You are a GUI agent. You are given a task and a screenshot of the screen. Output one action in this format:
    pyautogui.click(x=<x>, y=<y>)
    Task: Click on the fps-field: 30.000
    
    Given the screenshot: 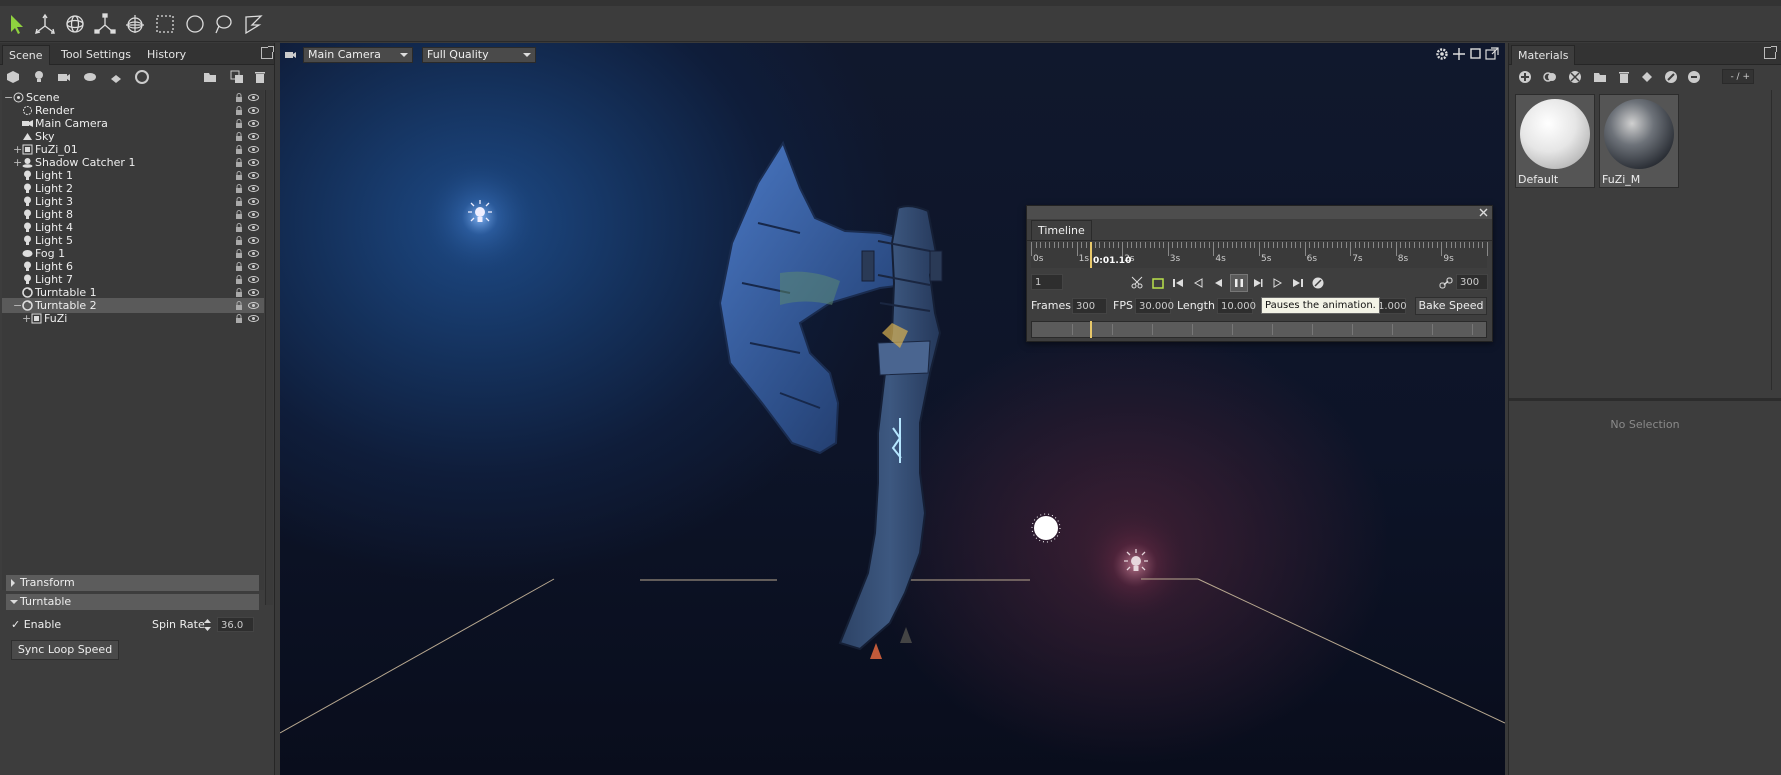 What is the action you would take?
    pyautogui.click(x=1154, y=306)
    